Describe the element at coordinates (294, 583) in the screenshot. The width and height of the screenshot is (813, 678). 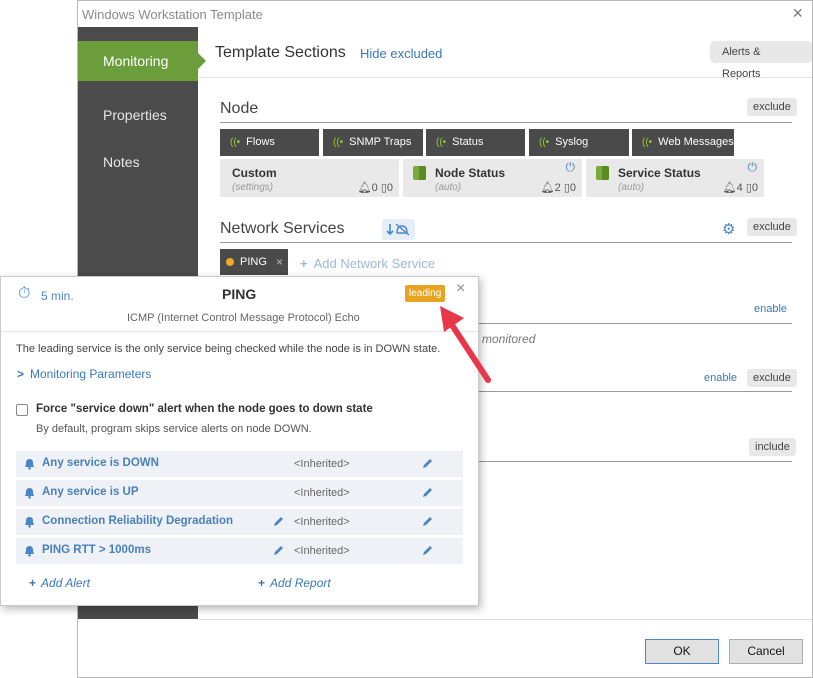
I see `add-report-link: + Add Report` at that location.